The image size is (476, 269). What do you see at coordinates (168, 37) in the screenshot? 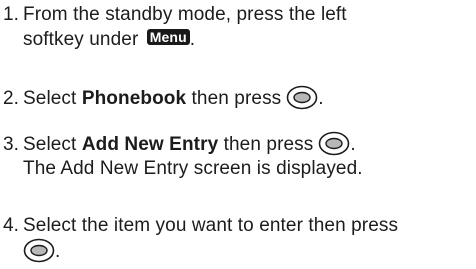
I see `menu-softkey-label: Menu` at bounding box center [168, 37].